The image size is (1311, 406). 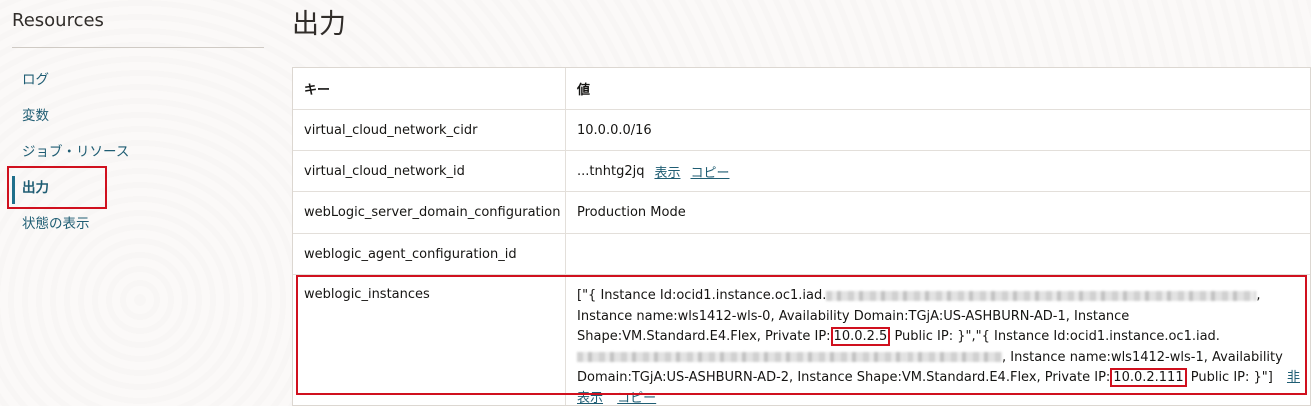 What do you see at coordinates (584, 90) in the screenshot?
I see `column-header-value: 値` at bounding box center [584, 90].